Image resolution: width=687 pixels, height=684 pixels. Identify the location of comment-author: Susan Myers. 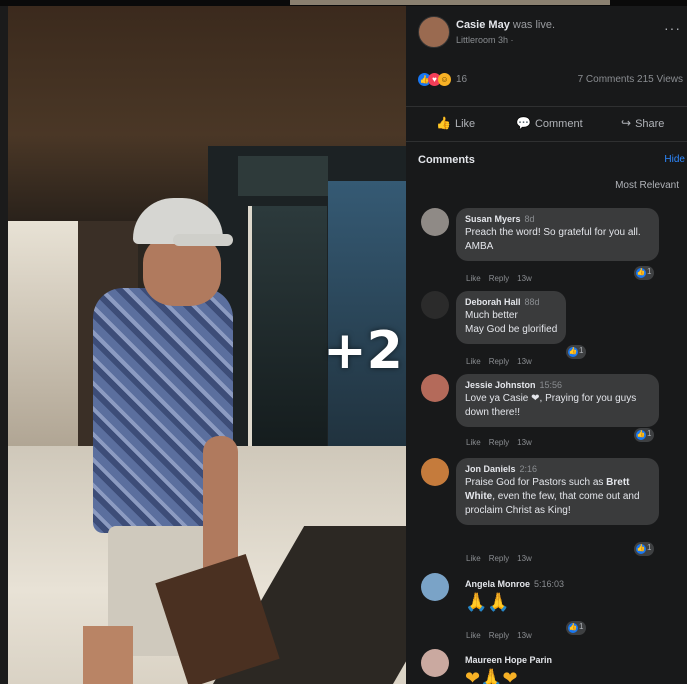
(493, 219).